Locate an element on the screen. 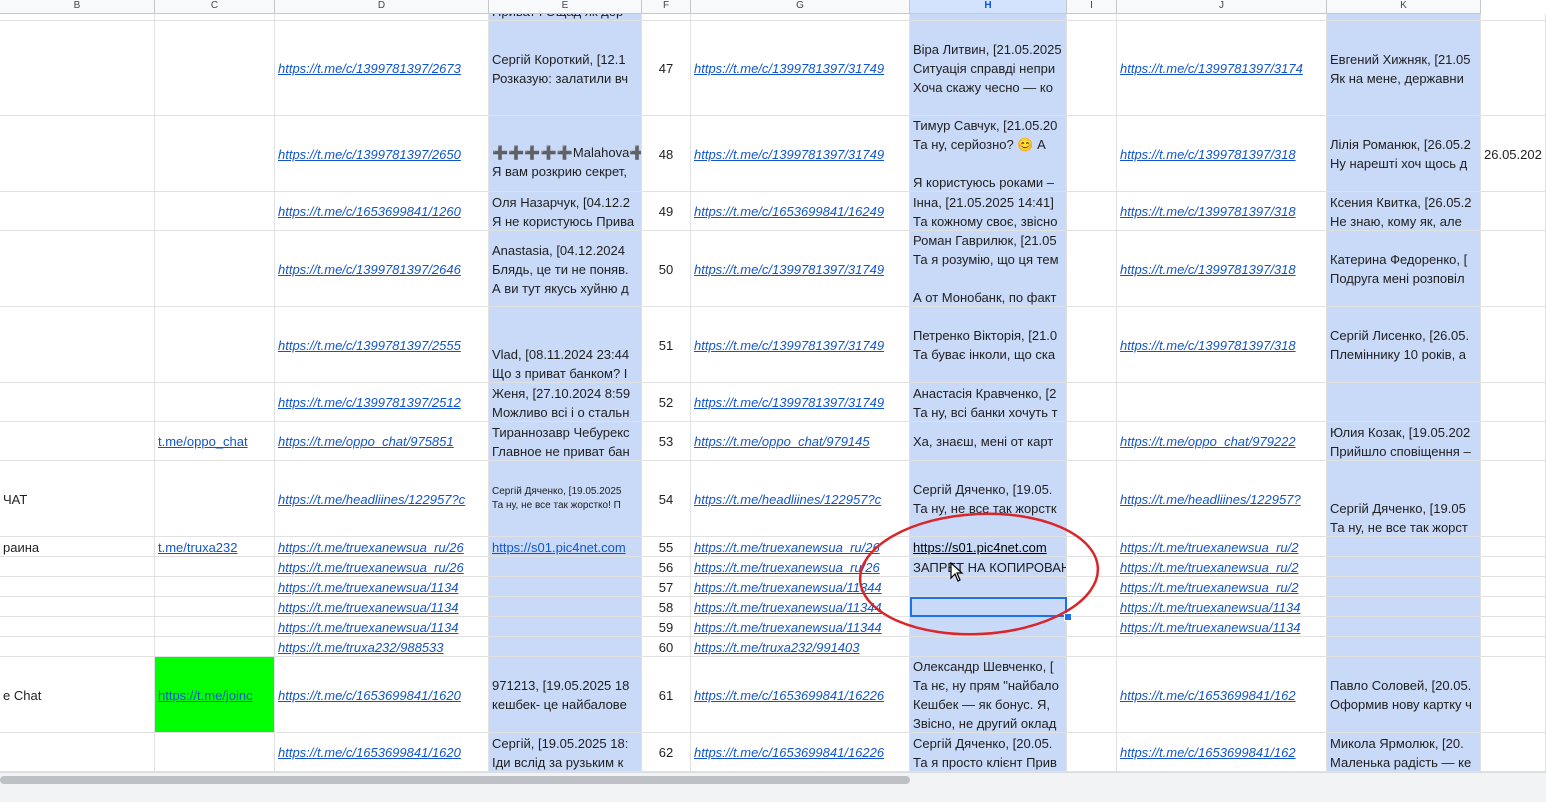  cell-j-row-5: https://t.me/c/1399781397/318 is located at coordinates (1222, 345).